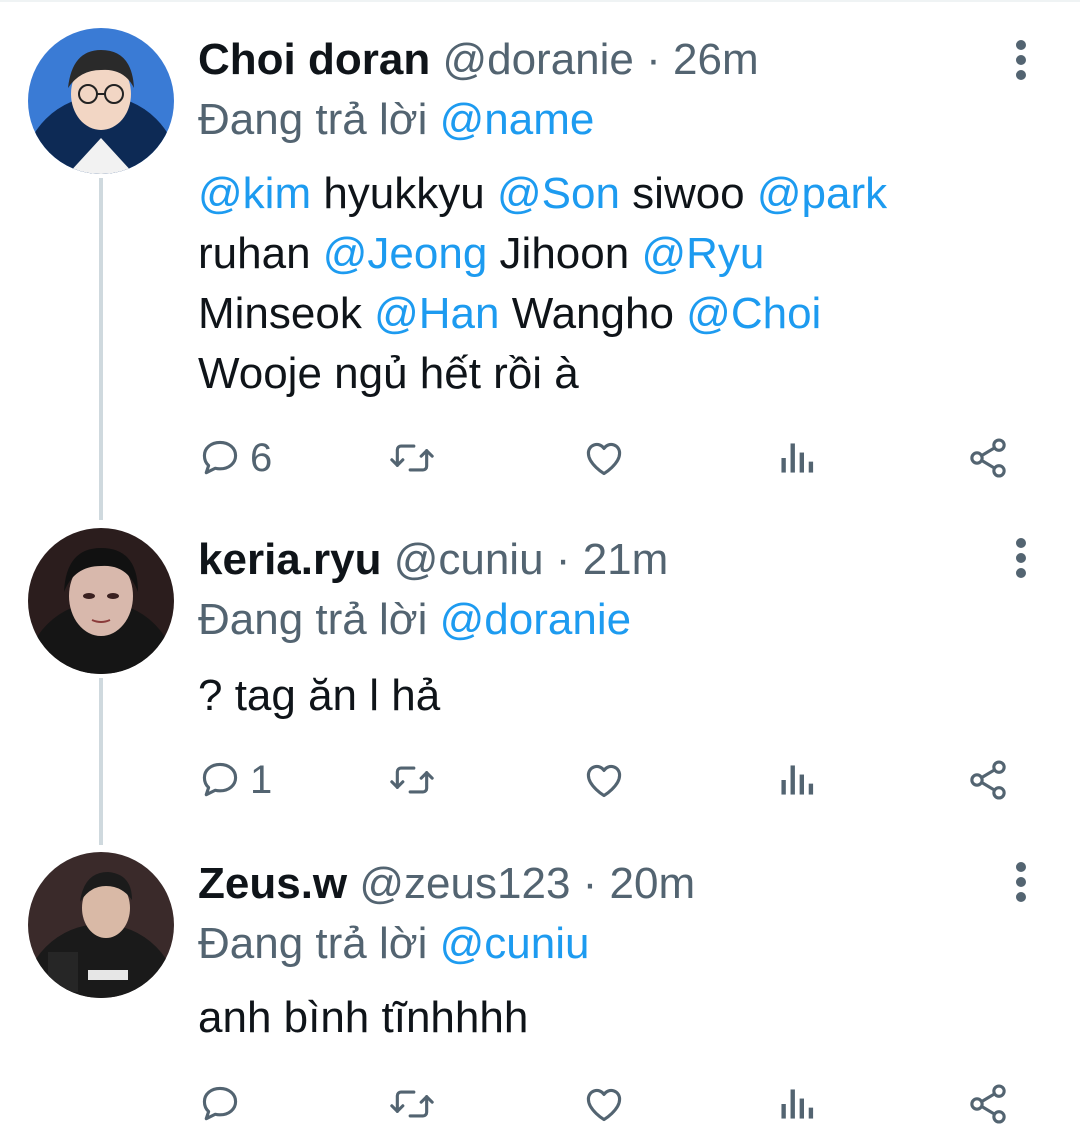 The image size is (1080, 1147). What do you see at coordinates (535, 619) in the screenshot?
I see `replying-to-mention: @doranie` at bounding box center [535, 619].